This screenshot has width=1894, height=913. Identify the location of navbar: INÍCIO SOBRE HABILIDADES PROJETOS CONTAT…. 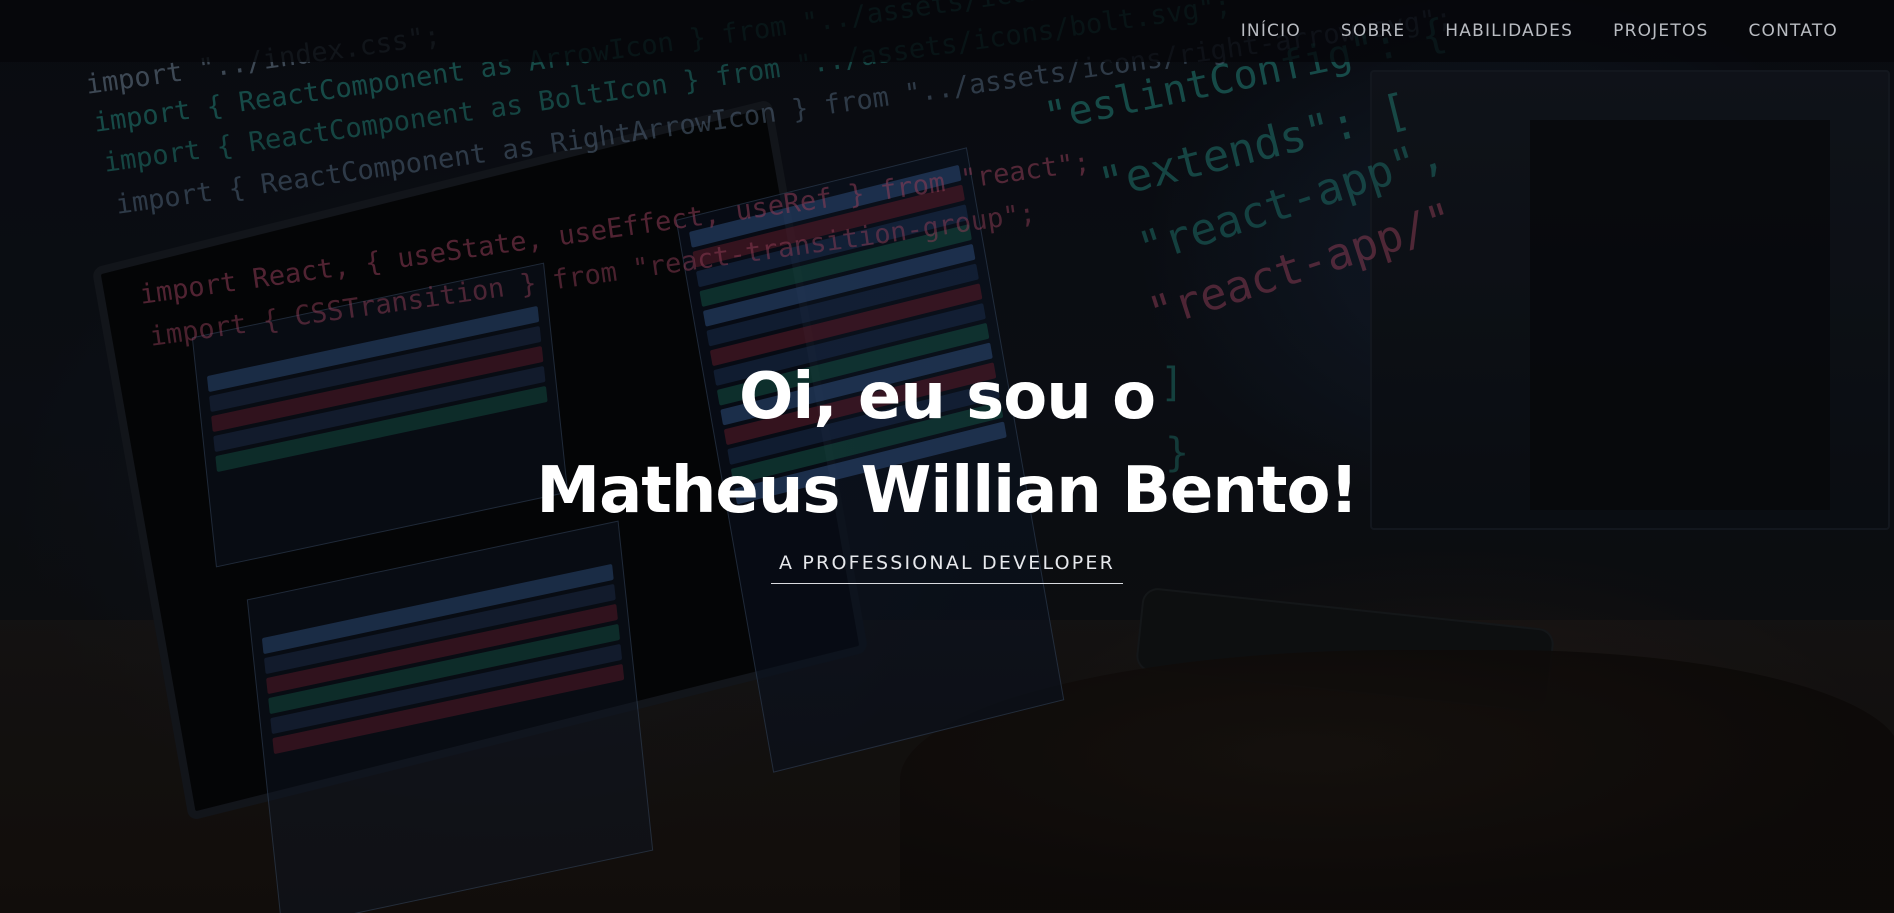
(947, 31).